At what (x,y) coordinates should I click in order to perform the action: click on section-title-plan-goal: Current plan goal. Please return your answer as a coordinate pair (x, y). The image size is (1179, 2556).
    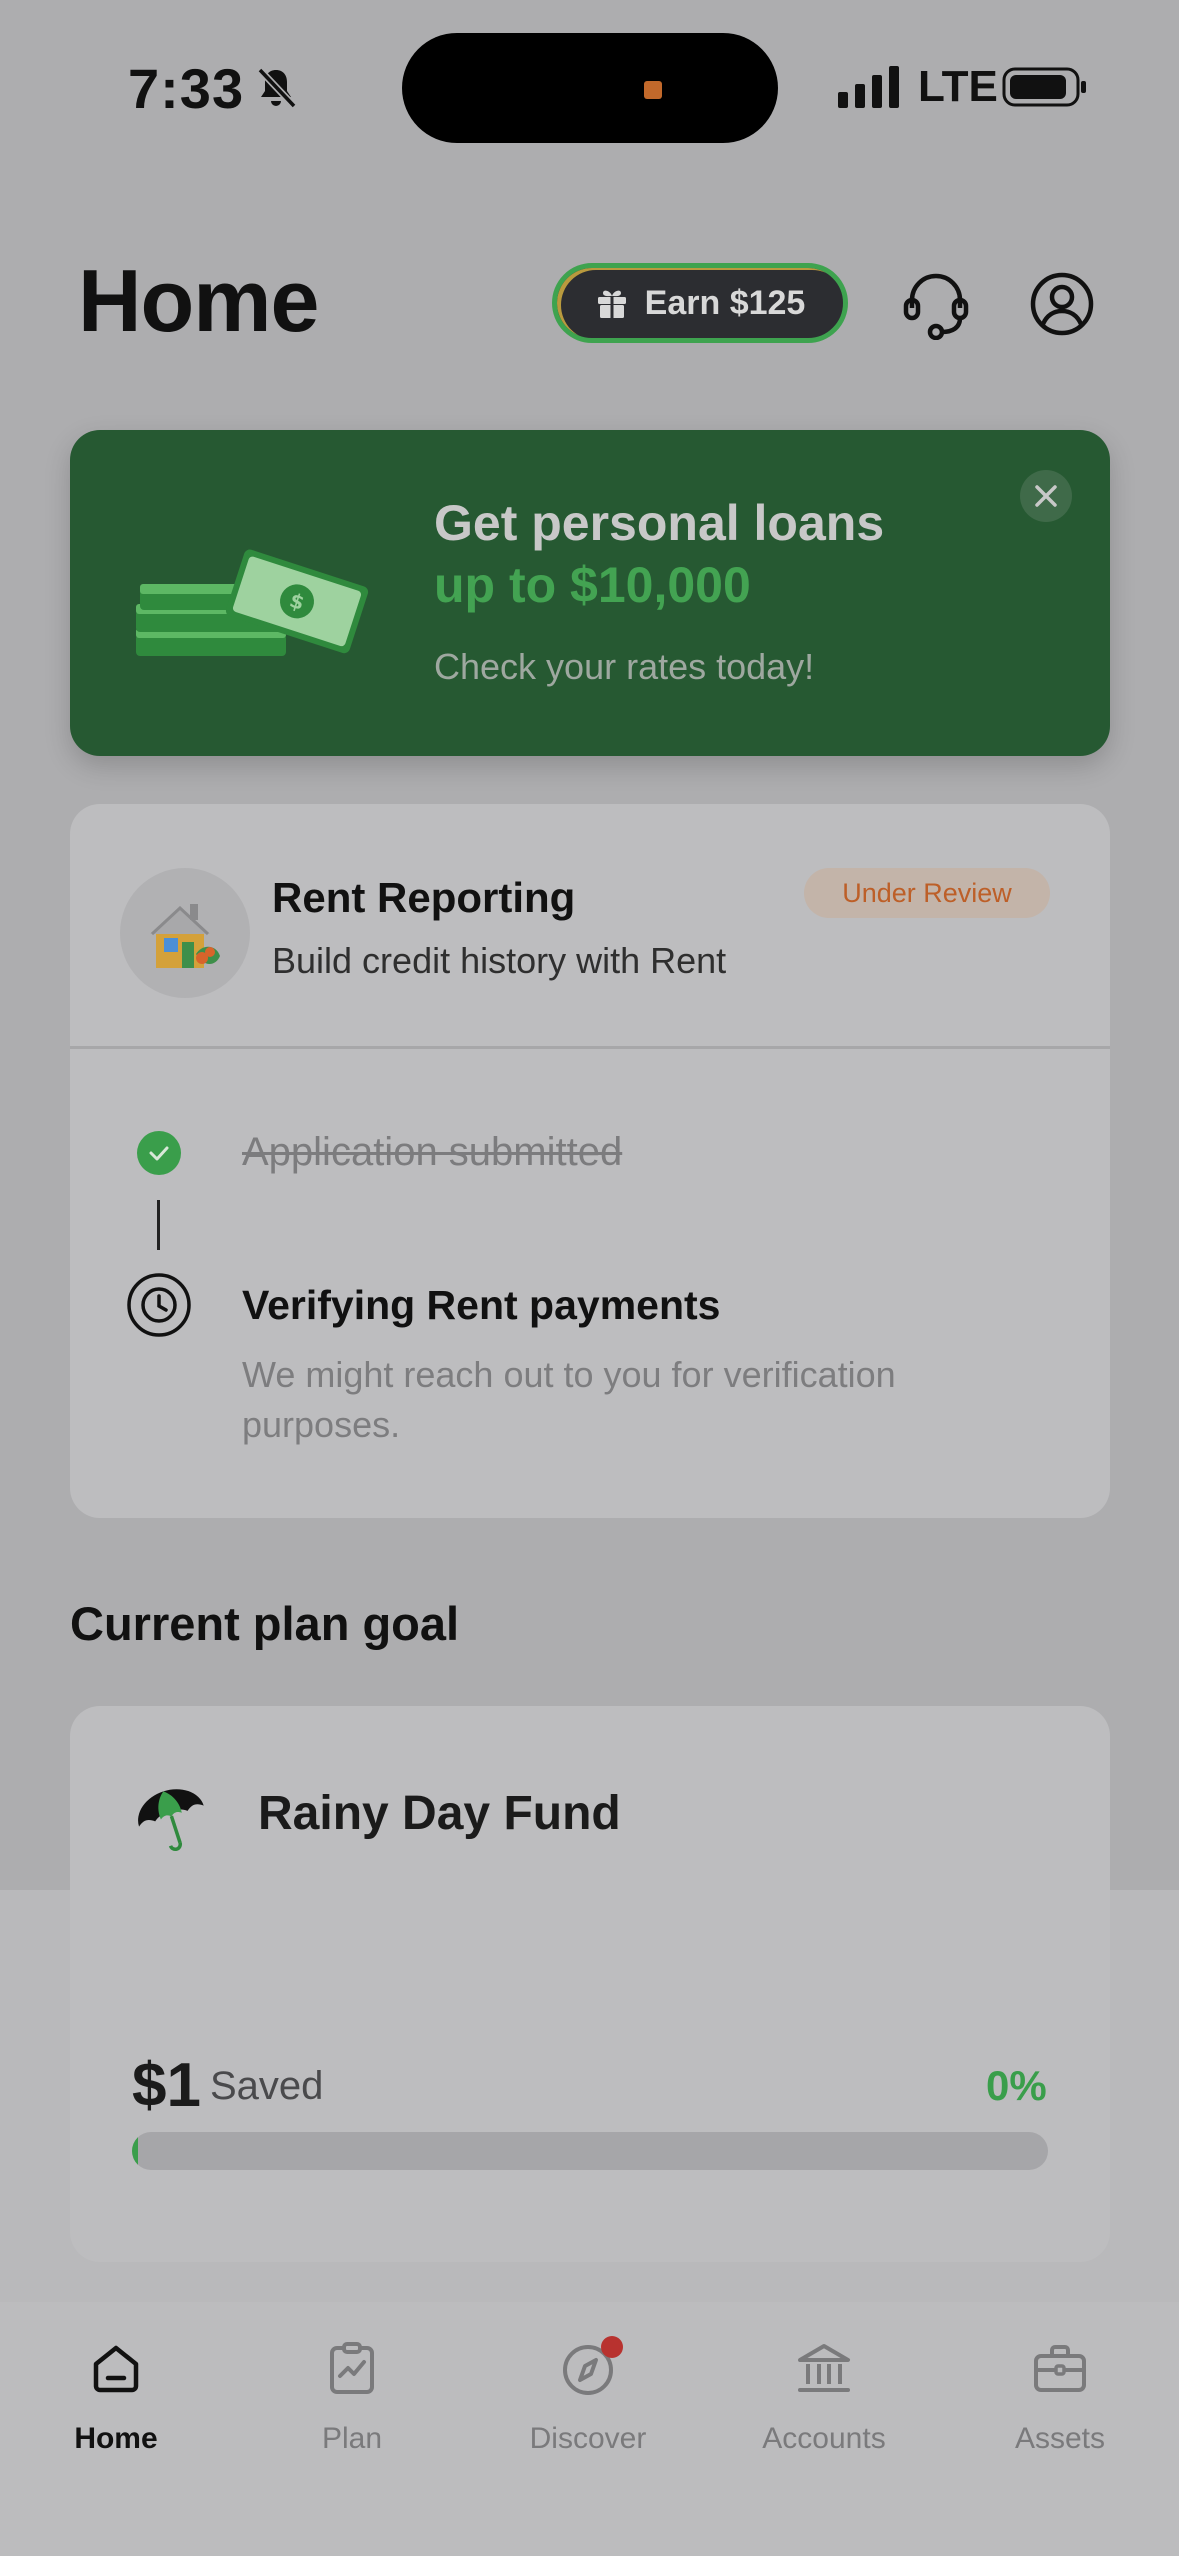
    Looking at the image, I should click on (265, 1623).